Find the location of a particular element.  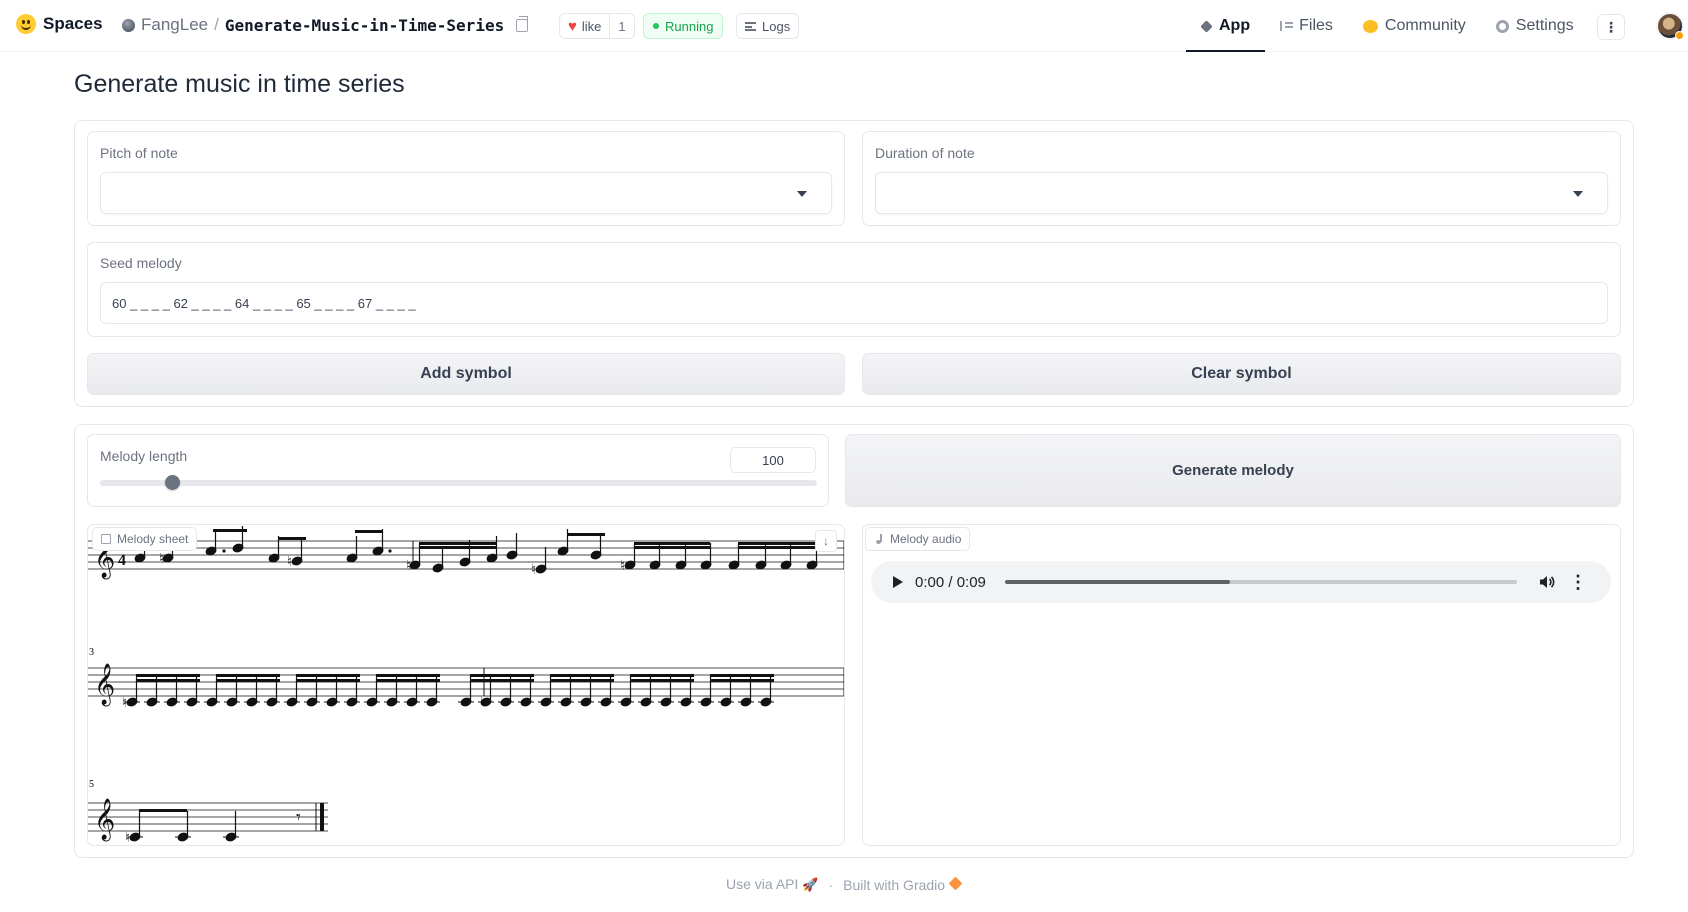

rocket-icon: 🚀 is located at coordinates (810, 884).